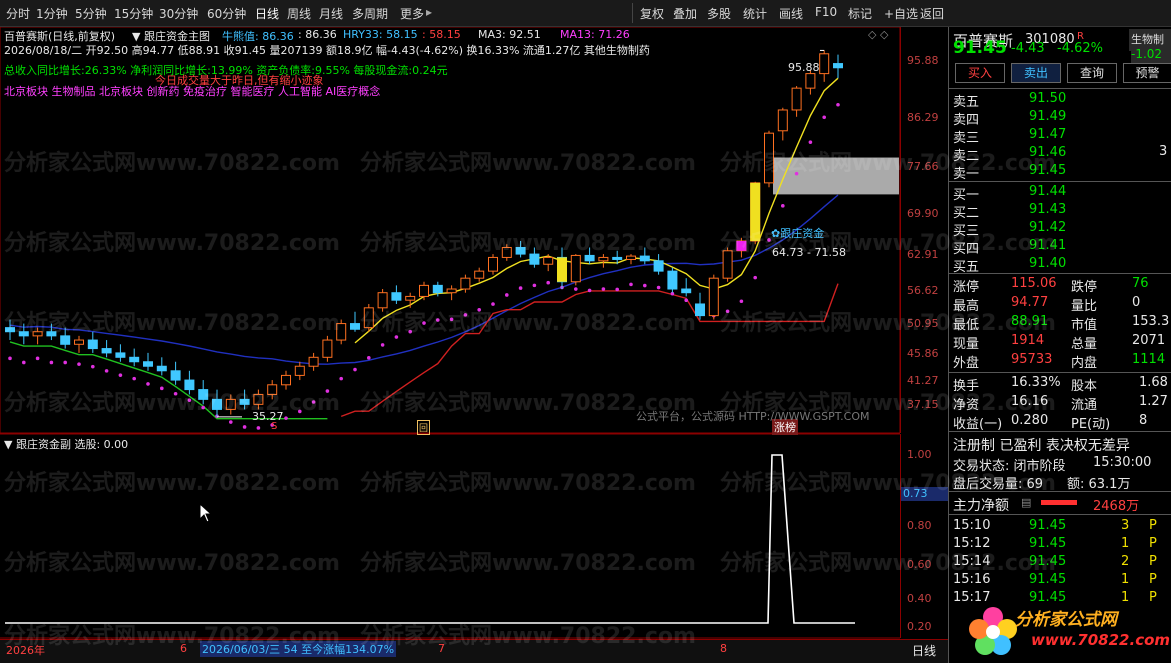 The image size is (1171, 663). What do you see at coordinates (1048, 263) in the screenshot?
I see `bid-price: 91.40` at bounding box center [1048, 263].